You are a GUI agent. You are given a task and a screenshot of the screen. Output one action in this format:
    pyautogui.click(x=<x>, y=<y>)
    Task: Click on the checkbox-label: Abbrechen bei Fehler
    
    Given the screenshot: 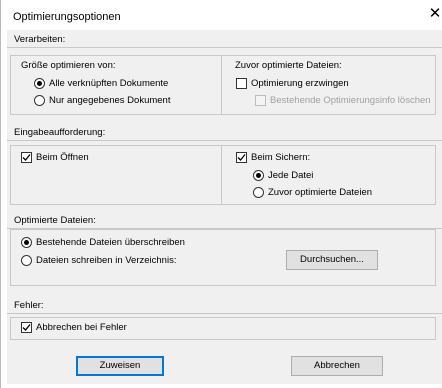 What is the action you would take?
    pyautogui.click(x=81, y=327)
    